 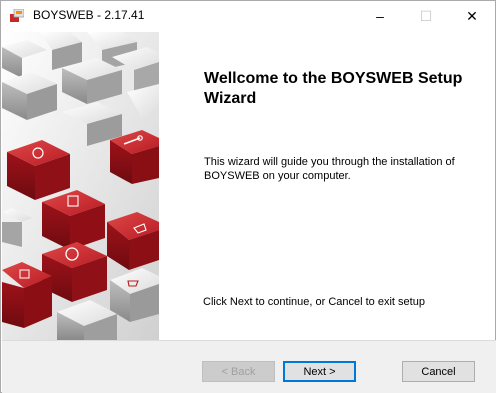 I want to click on maximize-button: ☐, so click(x=426, y=16).